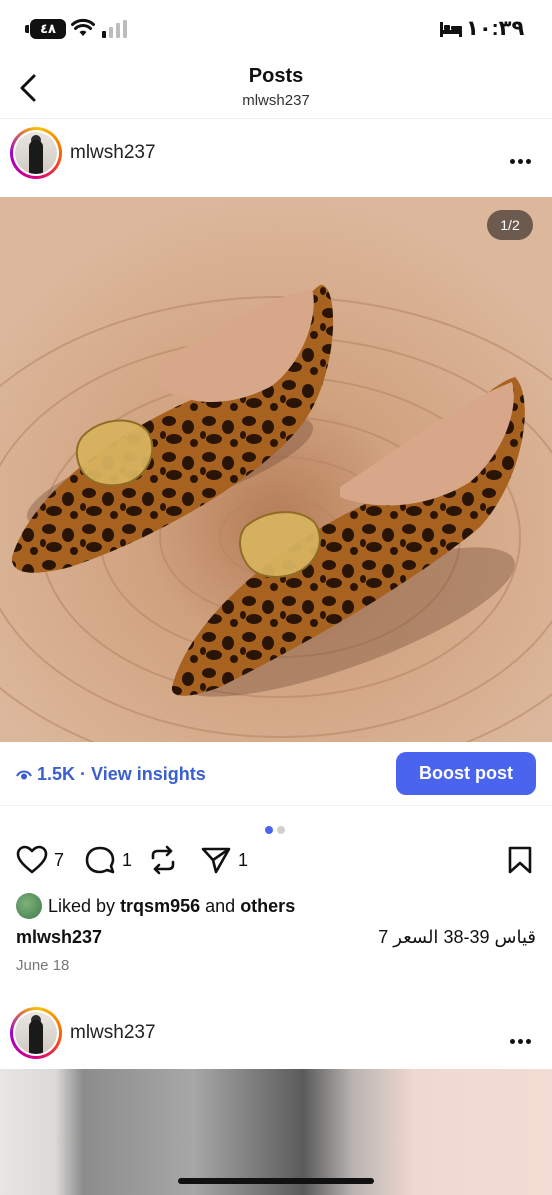 This screenshot has width=552, height=1195. I want to click on repost-button, so click(163, 860).